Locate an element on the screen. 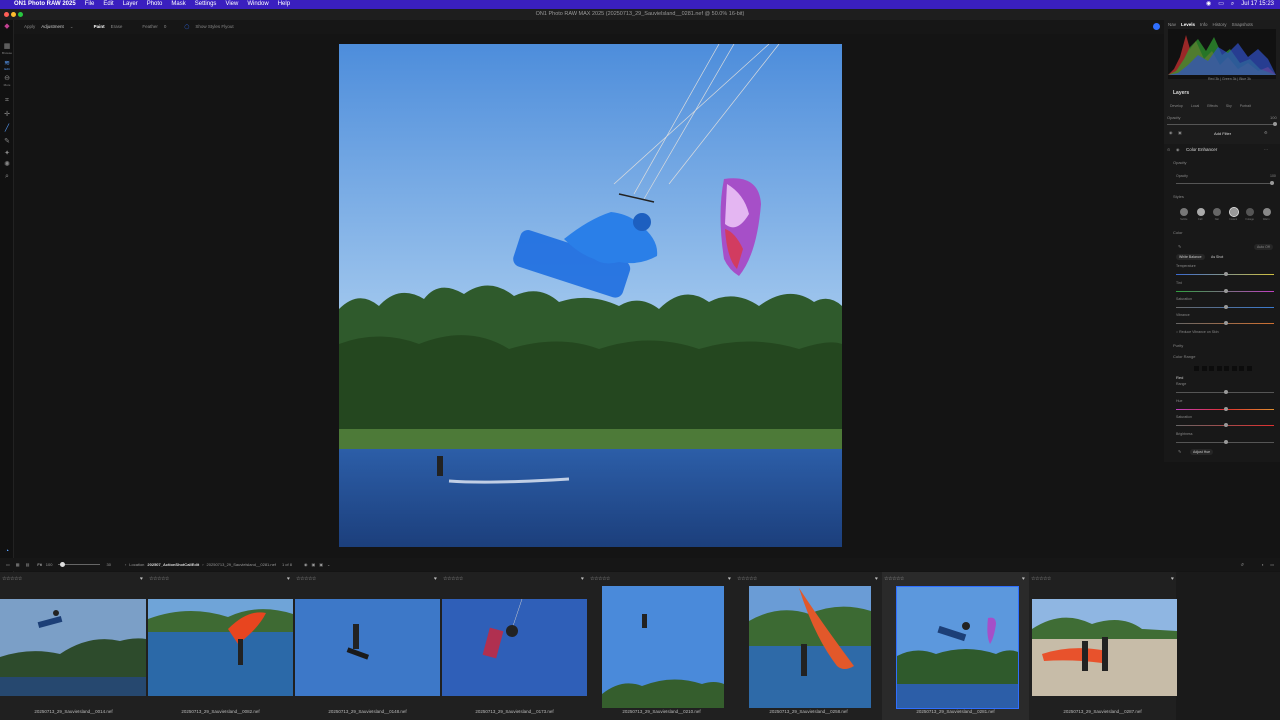 This screenshot has height=720, width=1280. compare-toggle-icon: ◐ is located at coordinates (1263, 564).